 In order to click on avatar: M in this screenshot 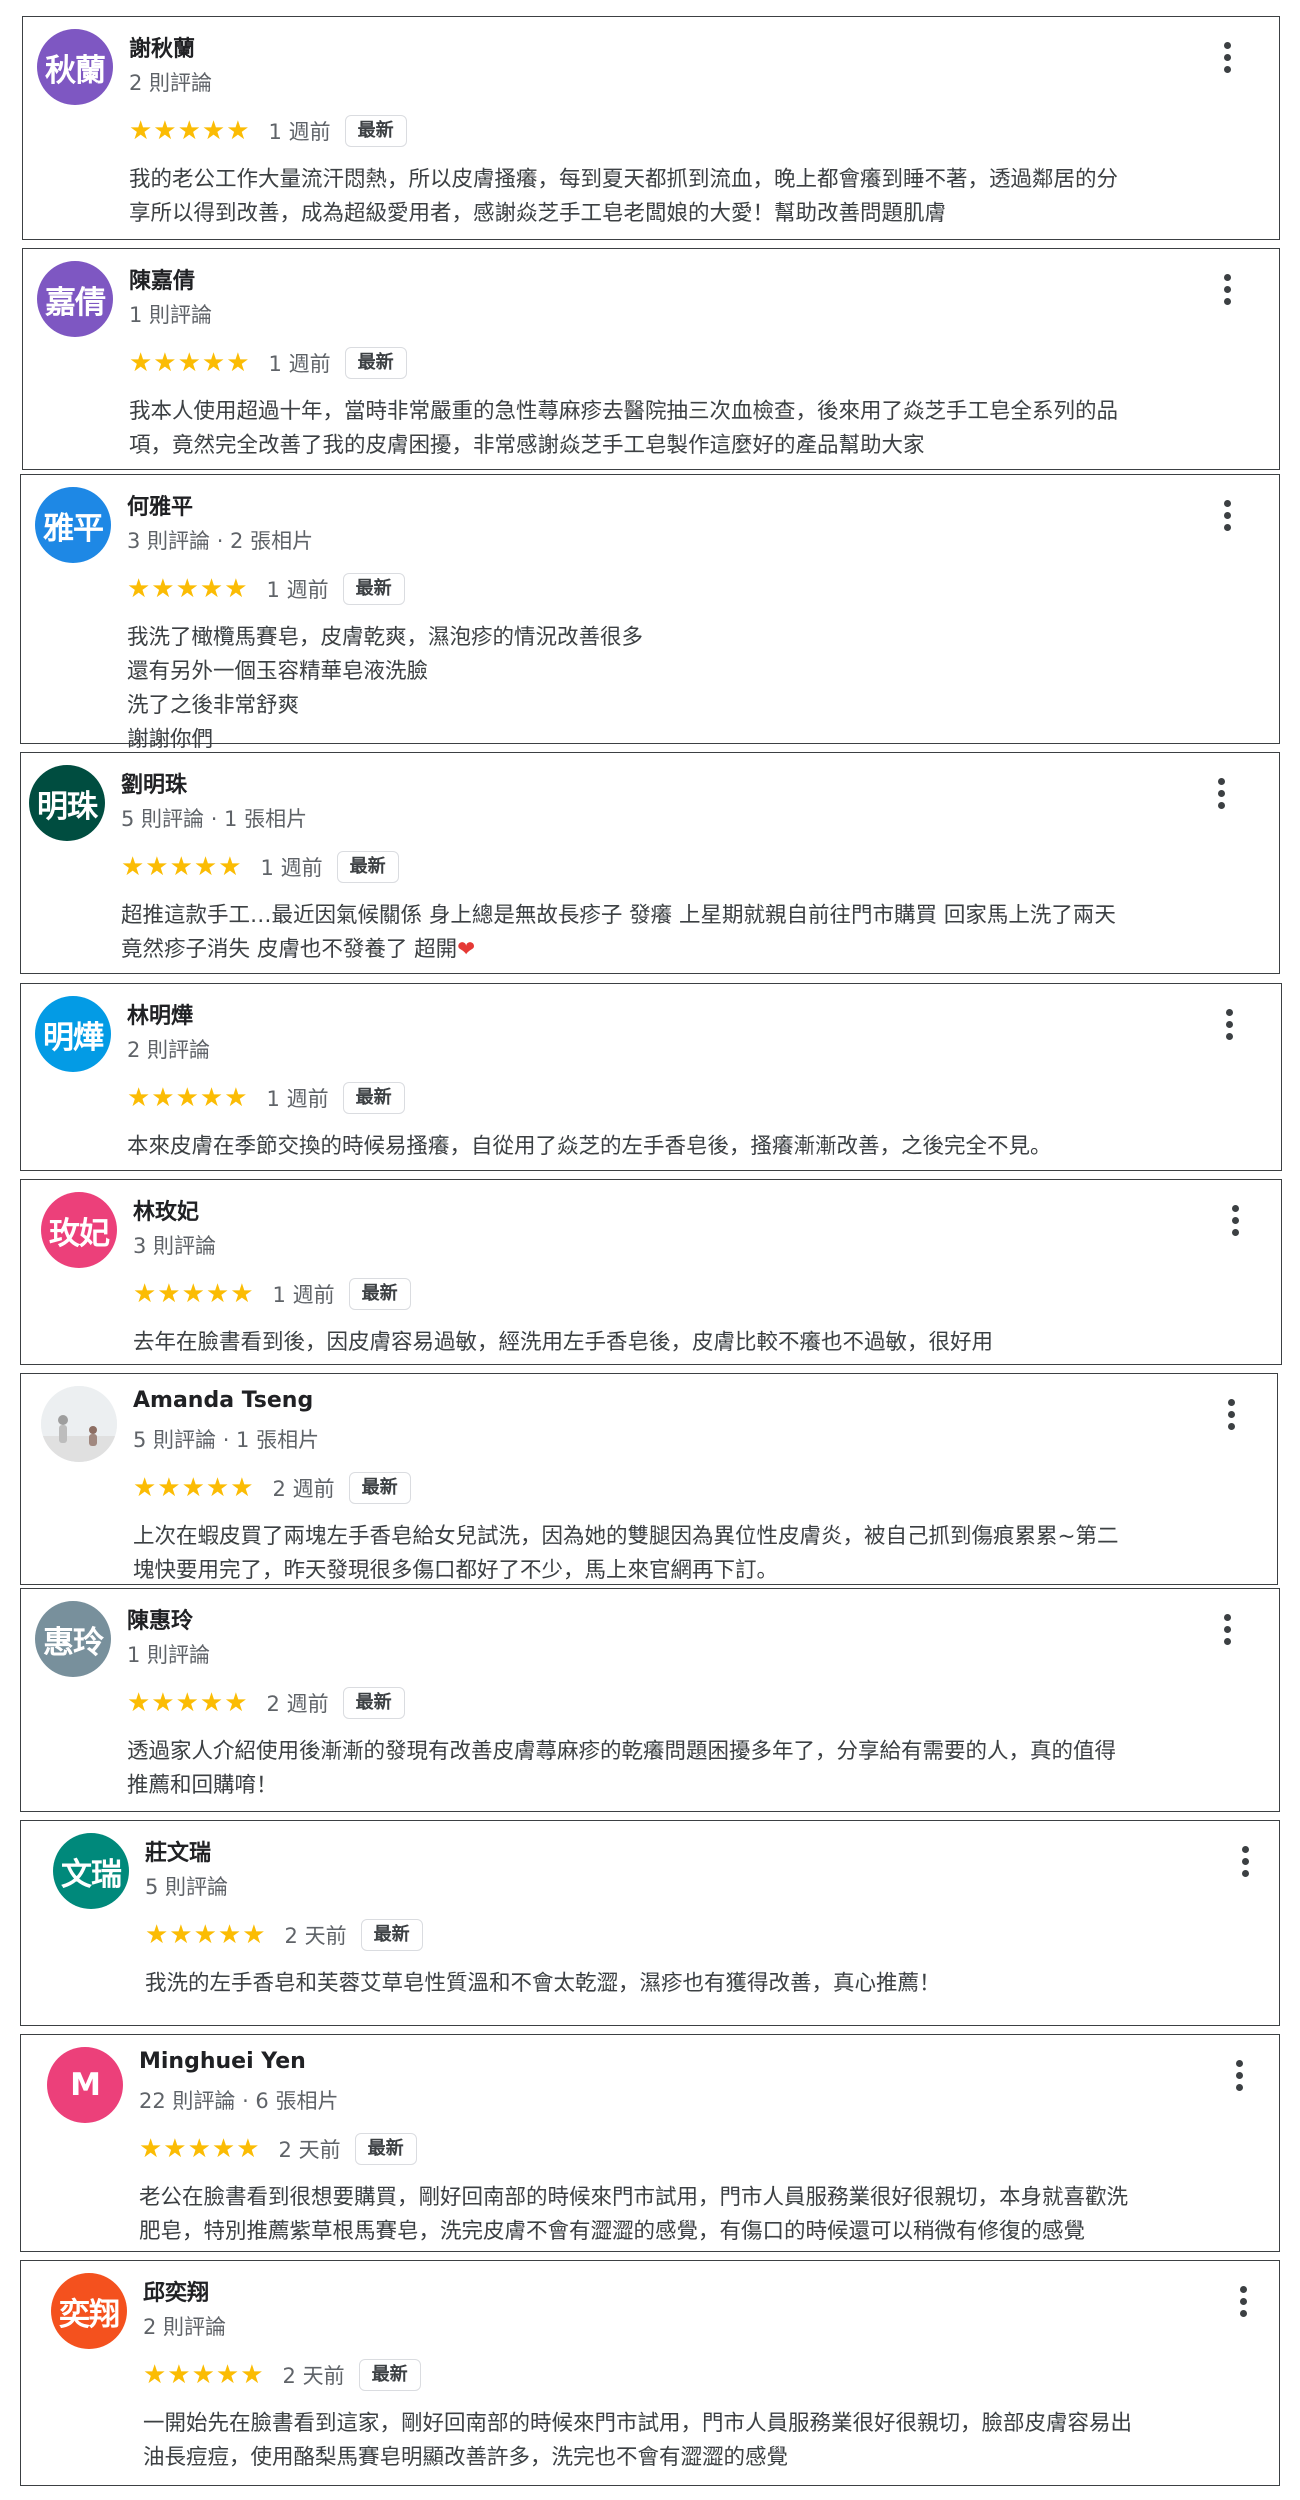, I will do `click(85, 2085)`.